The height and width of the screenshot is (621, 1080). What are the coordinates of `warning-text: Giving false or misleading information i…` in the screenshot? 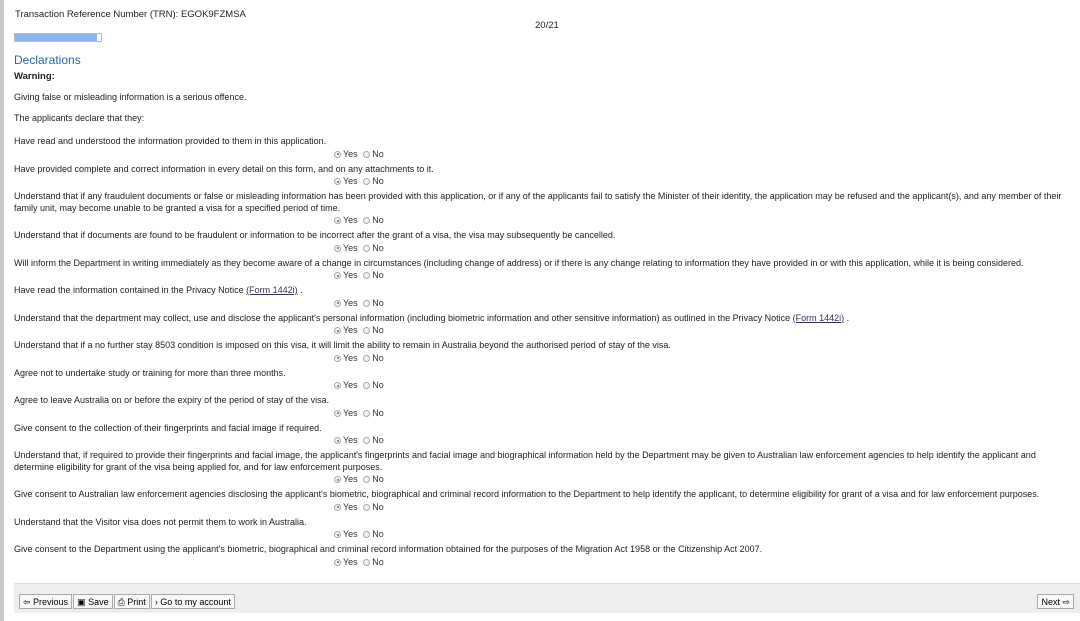 It's located at (130, 97).